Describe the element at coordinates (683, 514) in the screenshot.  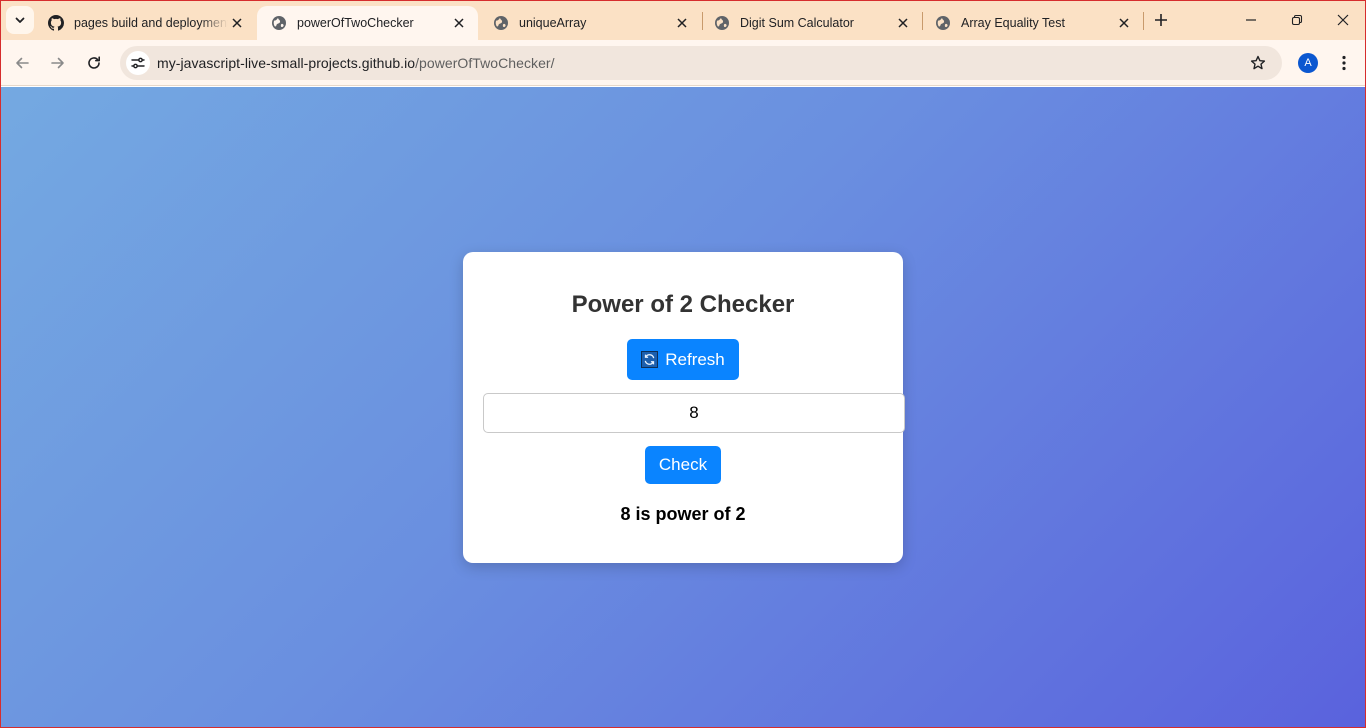
I see `result-text: 8 is power of 2` at that location.